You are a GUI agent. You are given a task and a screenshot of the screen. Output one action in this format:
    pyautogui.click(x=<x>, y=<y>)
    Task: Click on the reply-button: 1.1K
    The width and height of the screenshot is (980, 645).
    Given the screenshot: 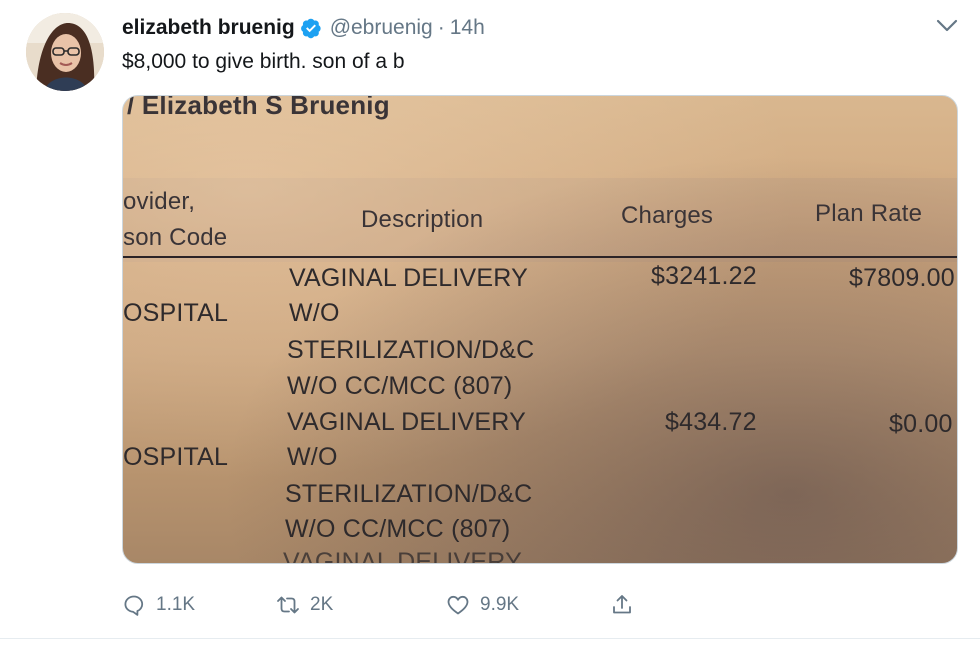 What is the action you would take?
    pyautogui.click(x=158, y=605)
    